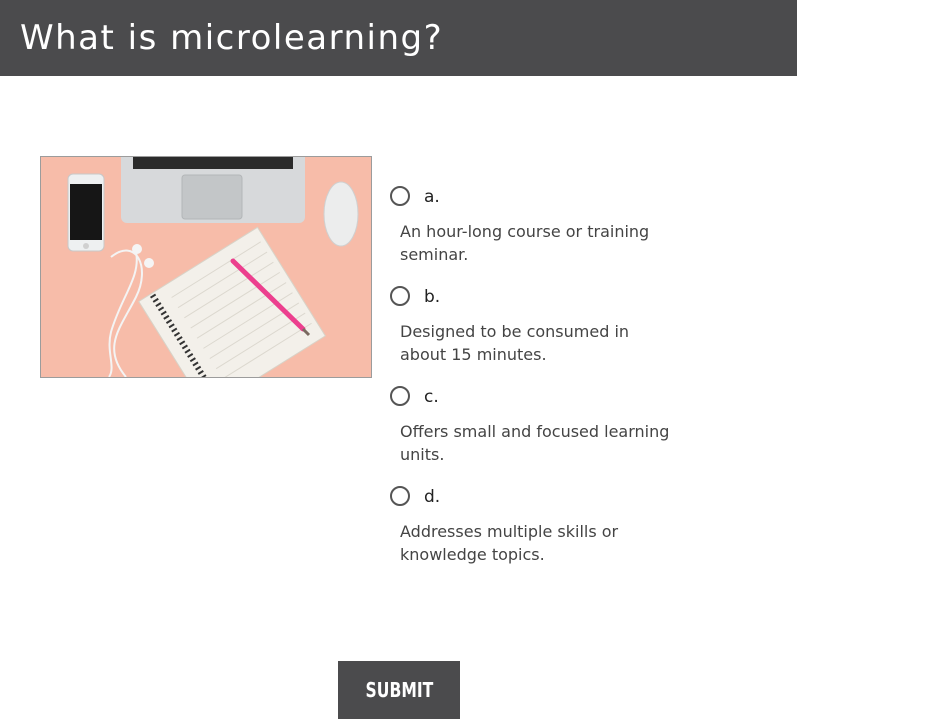  Describe the element at coordinates (232, 38) in the screenshot. I see `question-title: What is microlearning?` at that location.